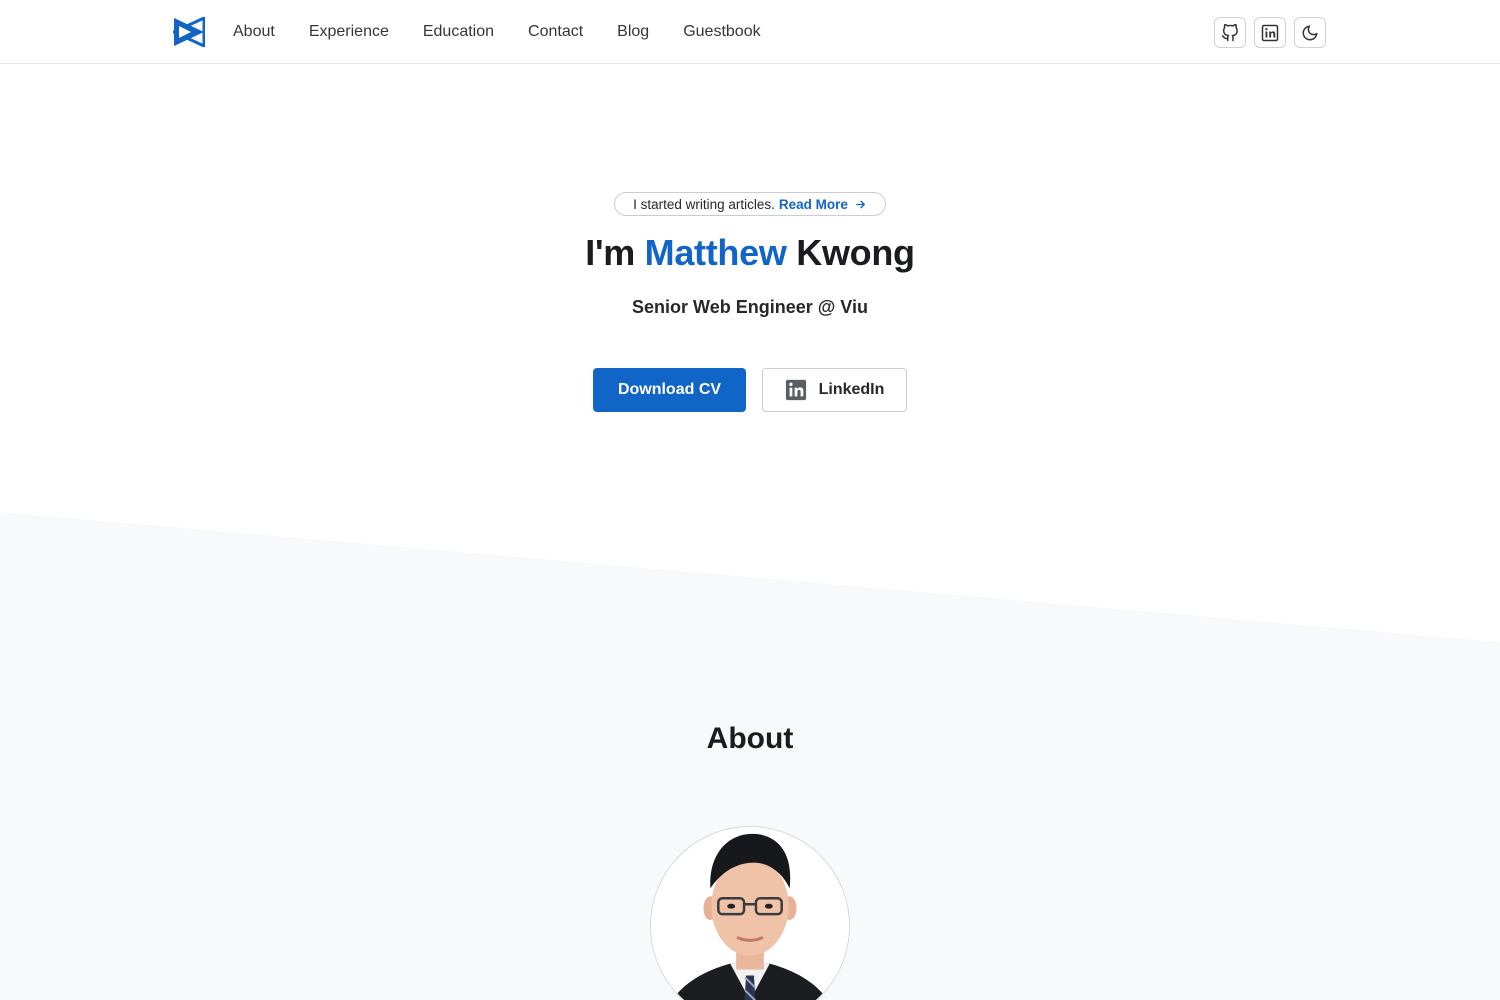  I want to click on about-heading: About, so click(750, 738).